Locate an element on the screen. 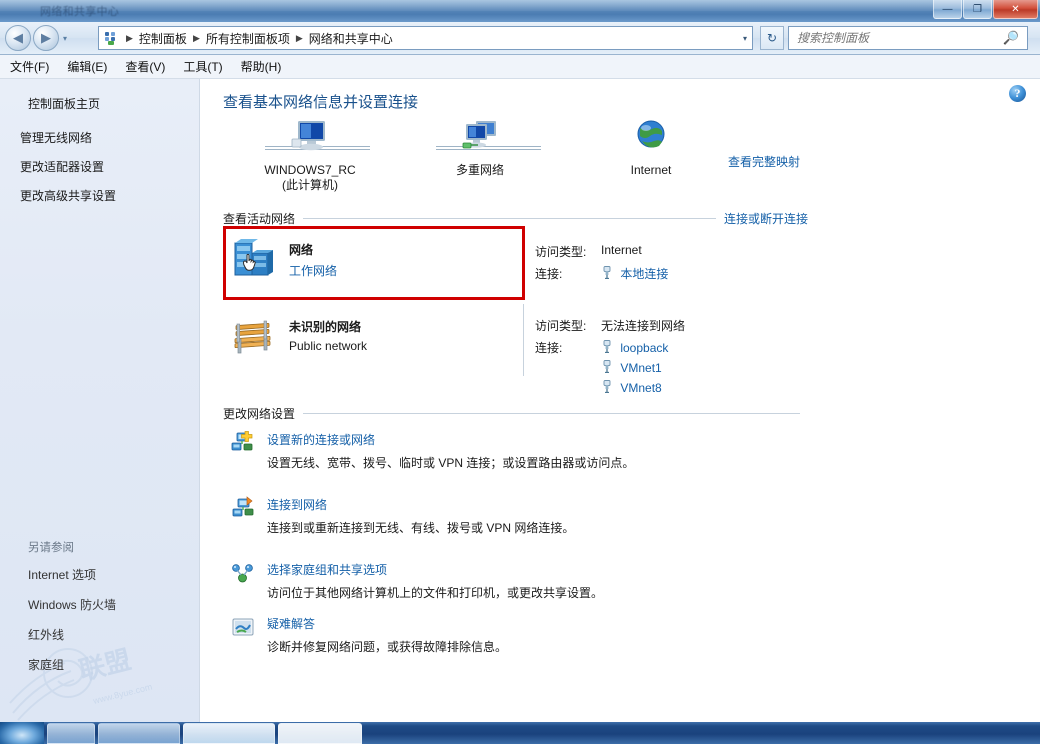 This screenshot has height=744, width=1040. settings-option-title: 连接到网络 is located at coordinates (420, 504).